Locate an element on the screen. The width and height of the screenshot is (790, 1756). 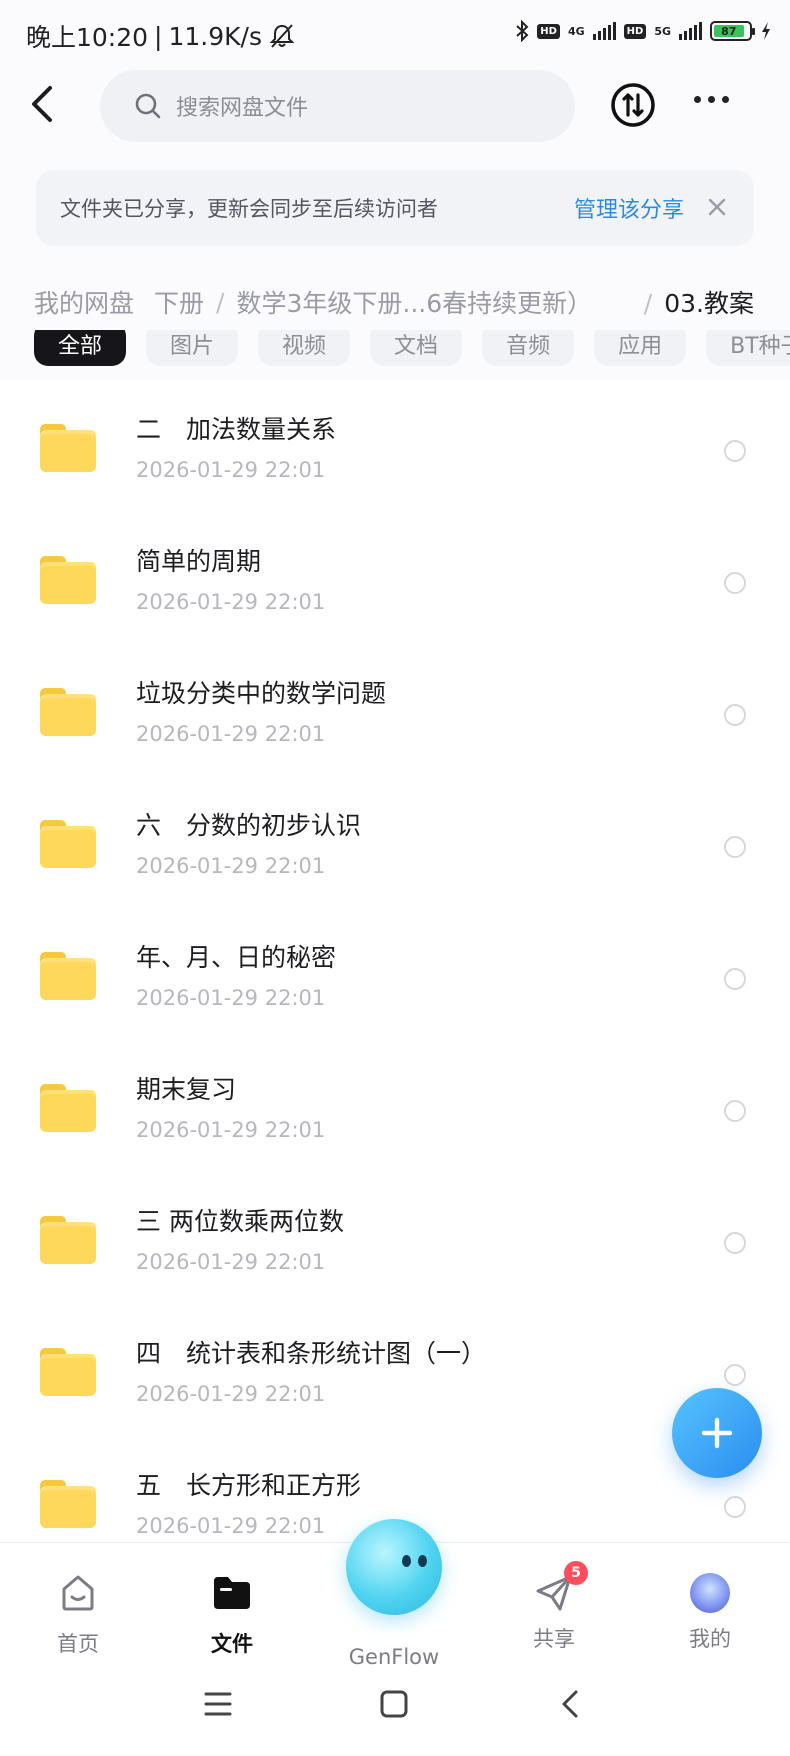
filter-chip: 文档 is located at coordinates (416, 348).